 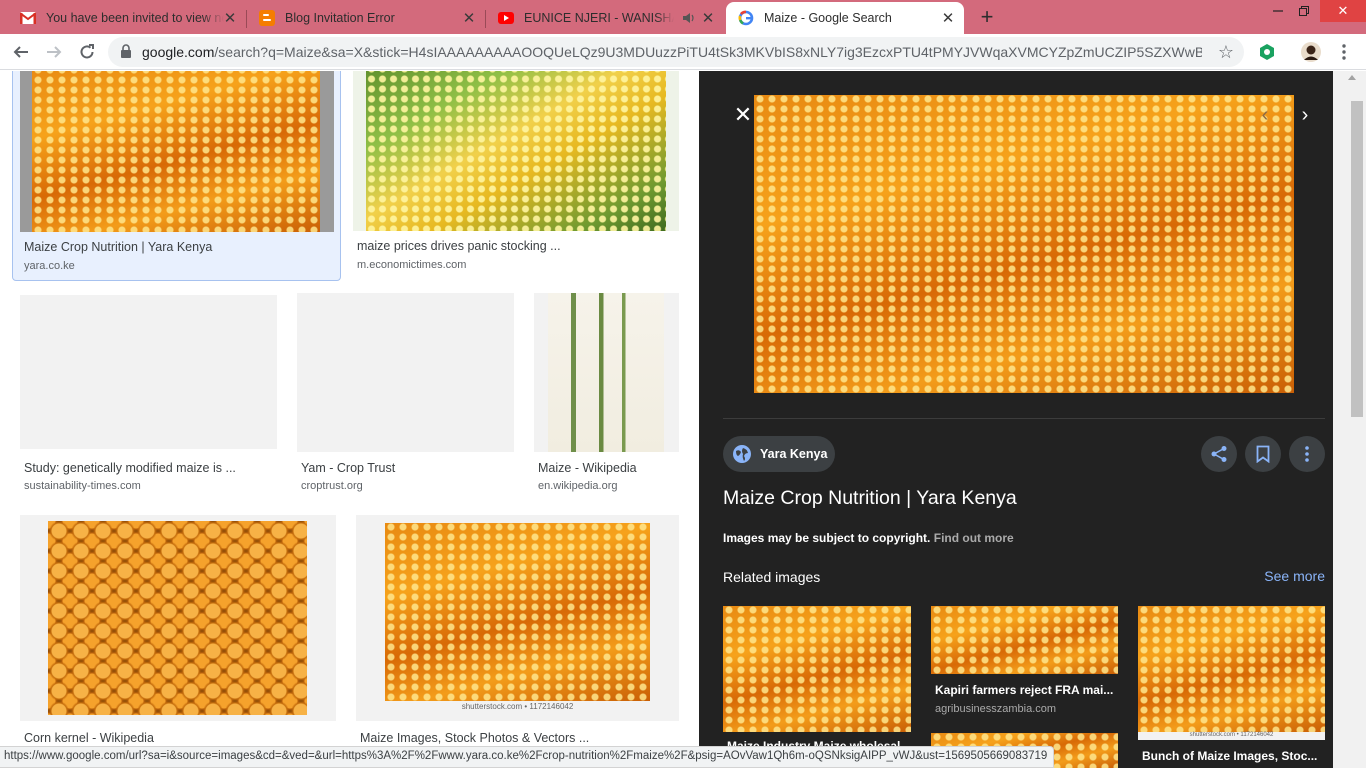 I want to click on share-icon, so click(x=1219, y=454).